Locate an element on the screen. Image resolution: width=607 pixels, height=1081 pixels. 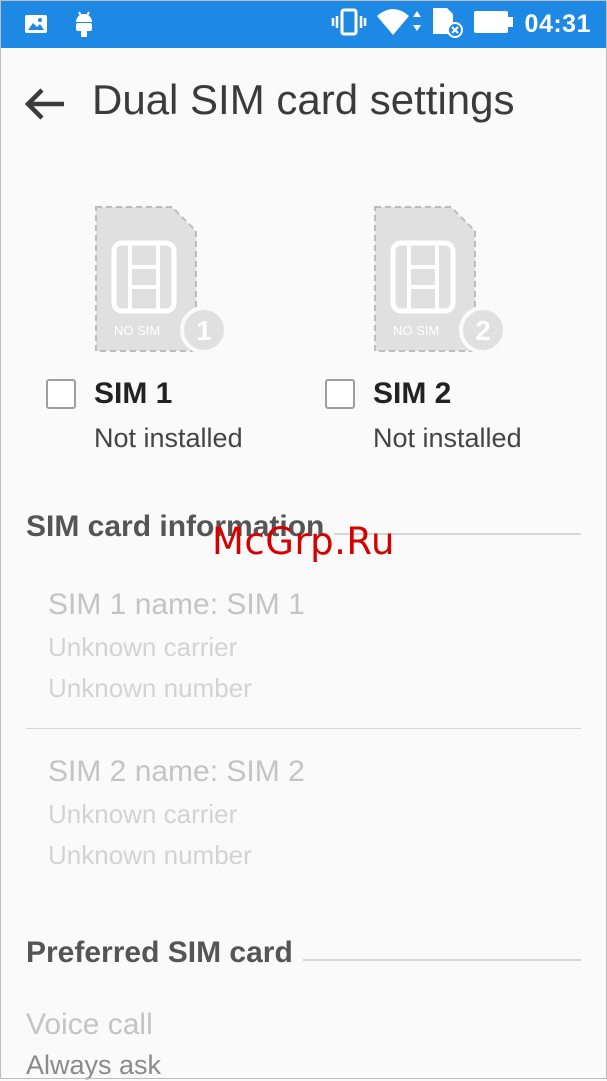
sim-1-status: Not installed is located at coordinates (168, 438).